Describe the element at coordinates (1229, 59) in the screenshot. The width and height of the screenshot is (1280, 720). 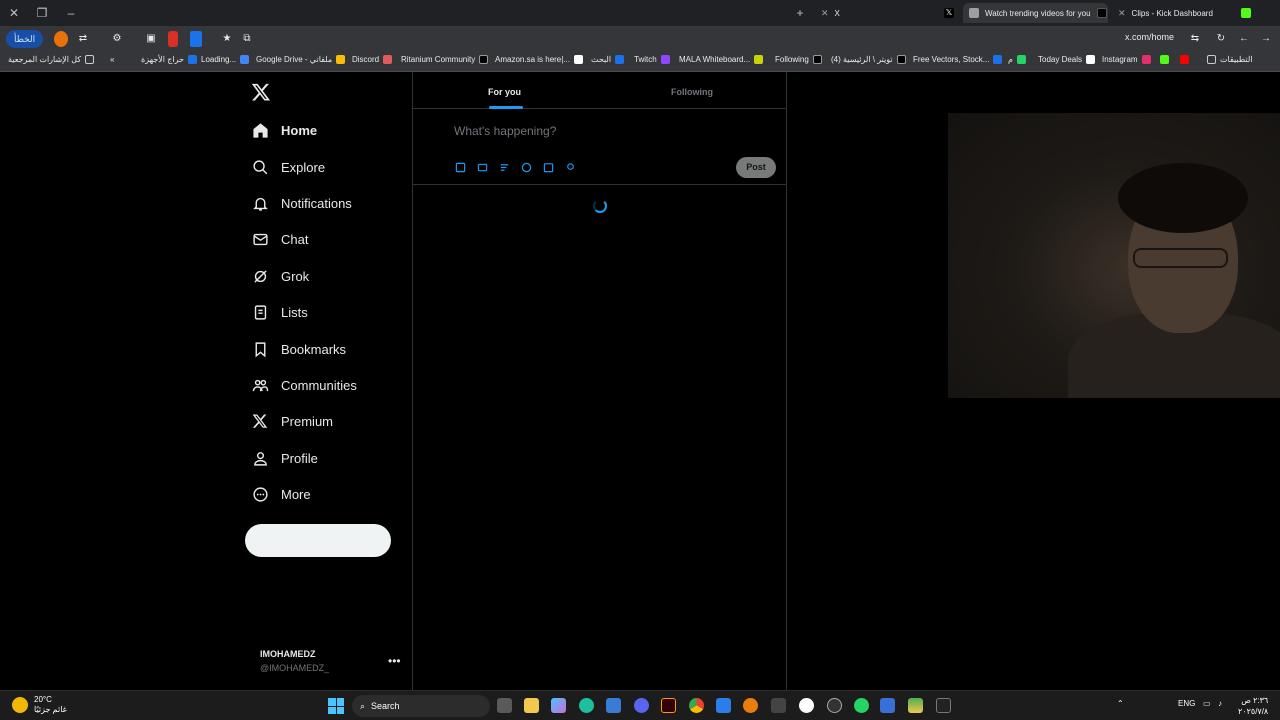
I see `bookmark-item: التطبيقات` at that location.